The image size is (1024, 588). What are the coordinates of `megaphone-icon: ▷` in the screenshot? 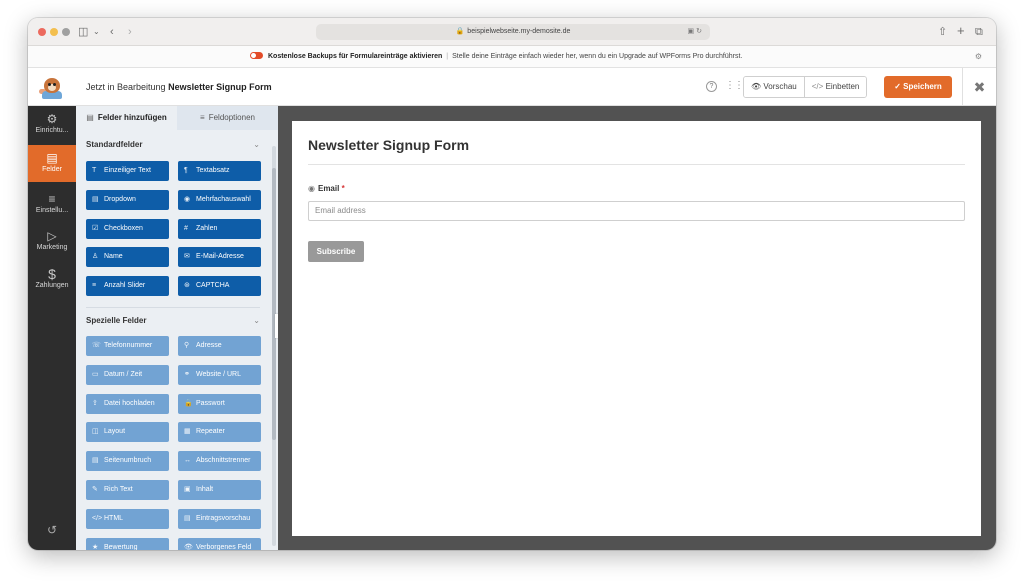 It's located at (52, 236).